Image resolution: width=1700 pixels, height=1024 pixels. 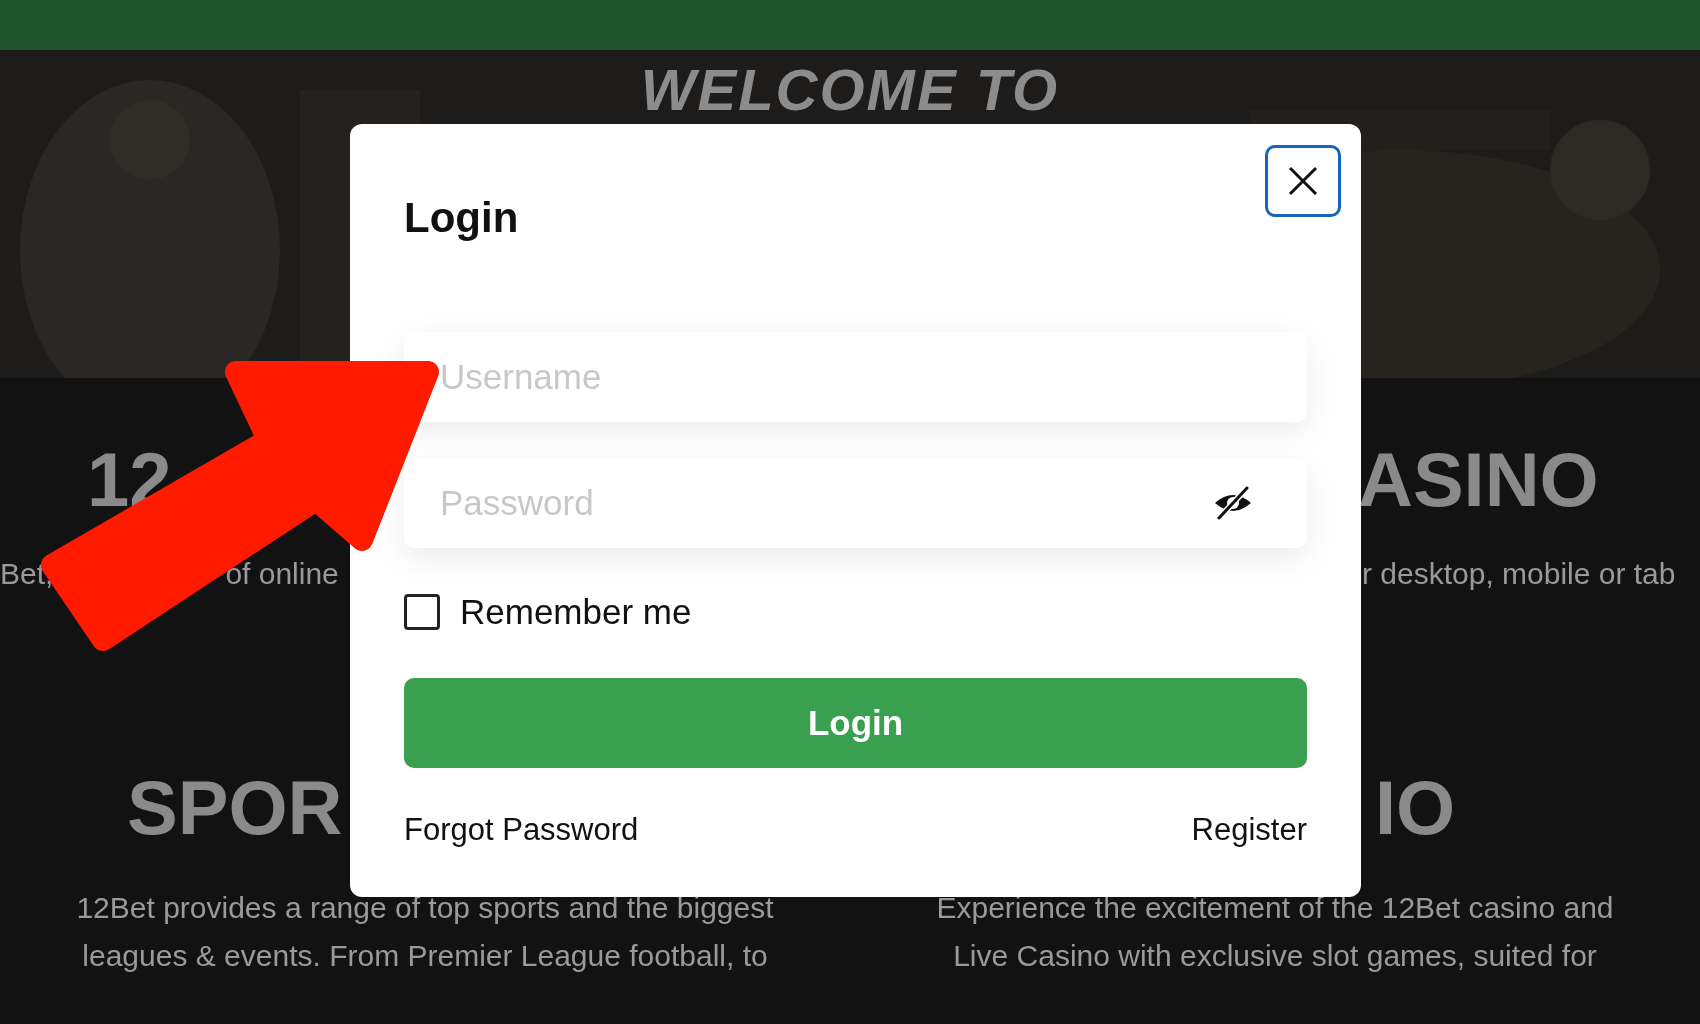 What do you see at coordinates (235, 808) in the screenshot?
I see `section-heading: SPOR` at bounding box center [235, 808].